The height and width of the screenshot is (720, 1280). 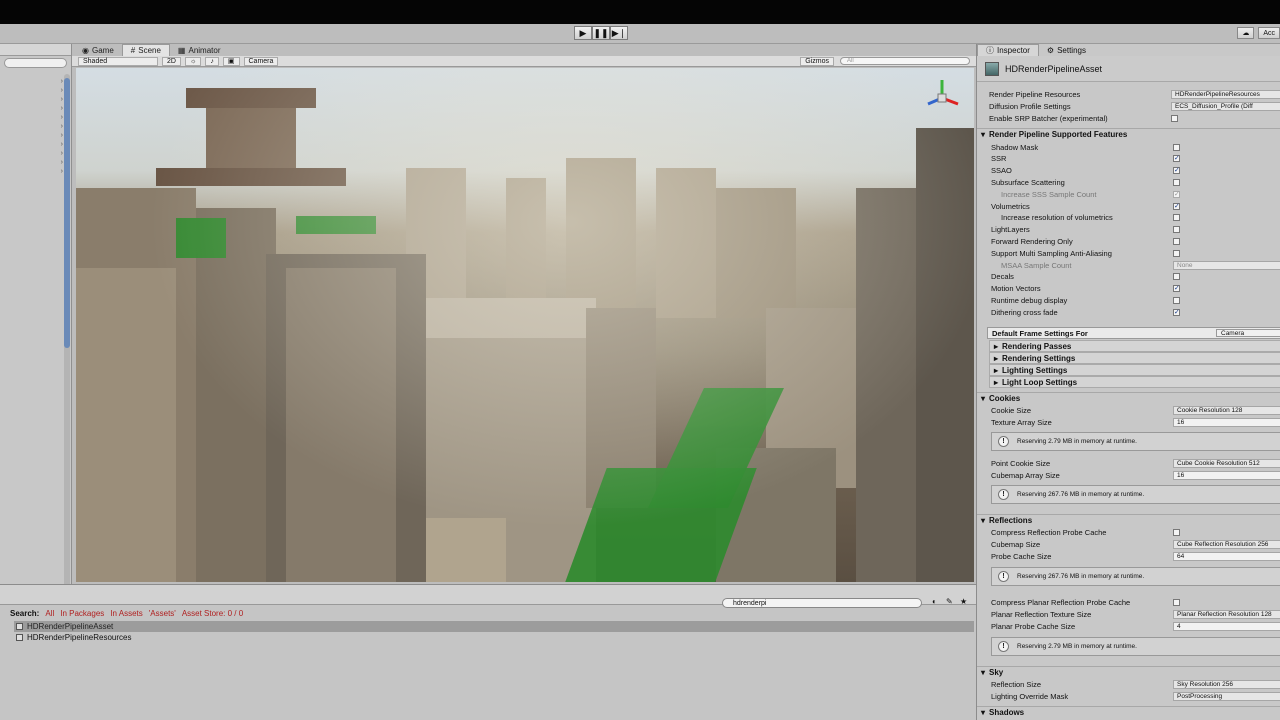 I want to click on camera-dropdown: Camera, so click(x=261, y=61).